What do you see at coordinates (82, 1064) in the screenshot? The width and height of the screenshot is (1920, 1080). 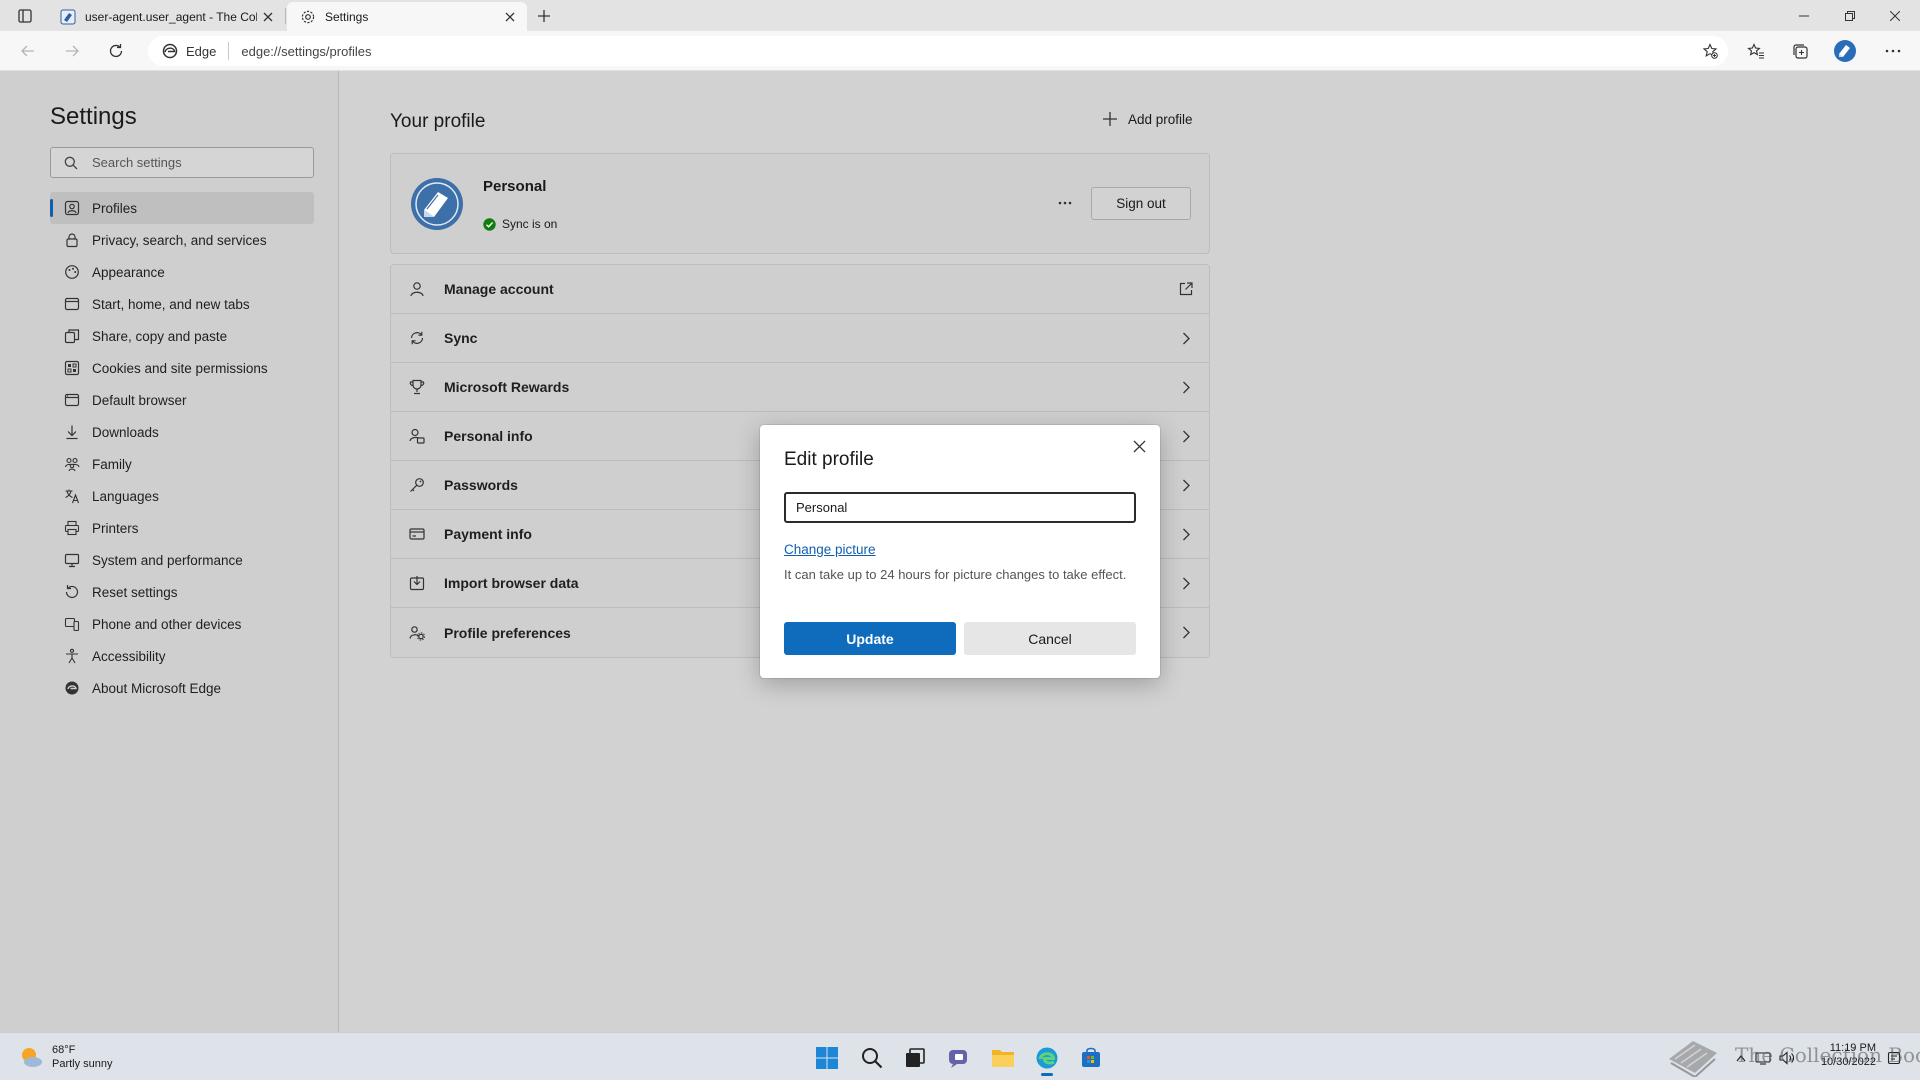 I see `weather-condition: Partly sunny` at bounding box center [82, 1064].